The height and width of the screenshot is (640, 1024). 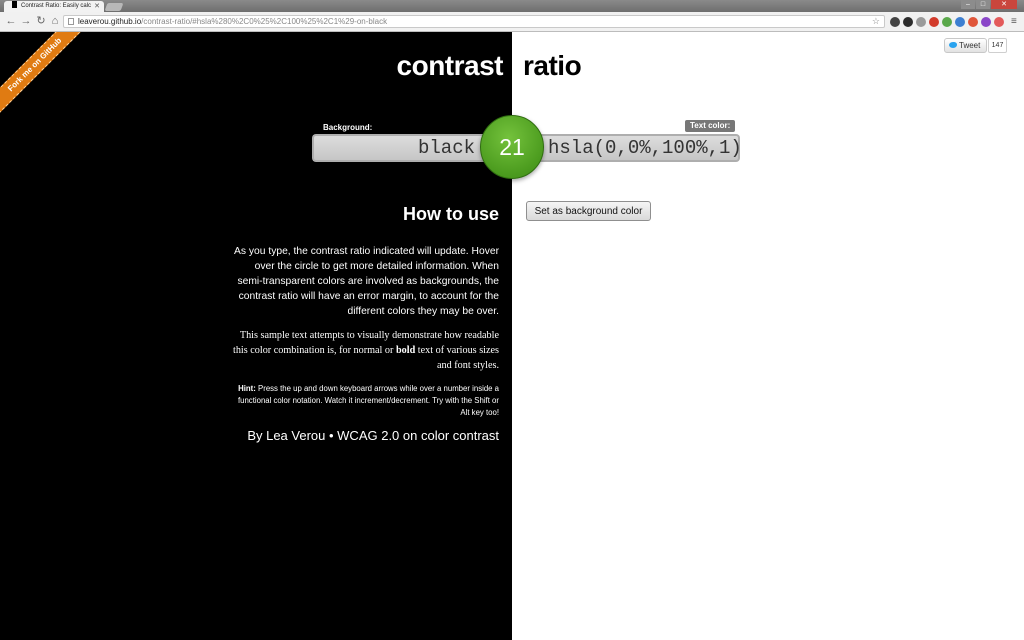 What do you see at coordinates (1014, 21) in the screenshot?
I see `browser-menu-icon: ≡` at bounding box center [1014, 21].